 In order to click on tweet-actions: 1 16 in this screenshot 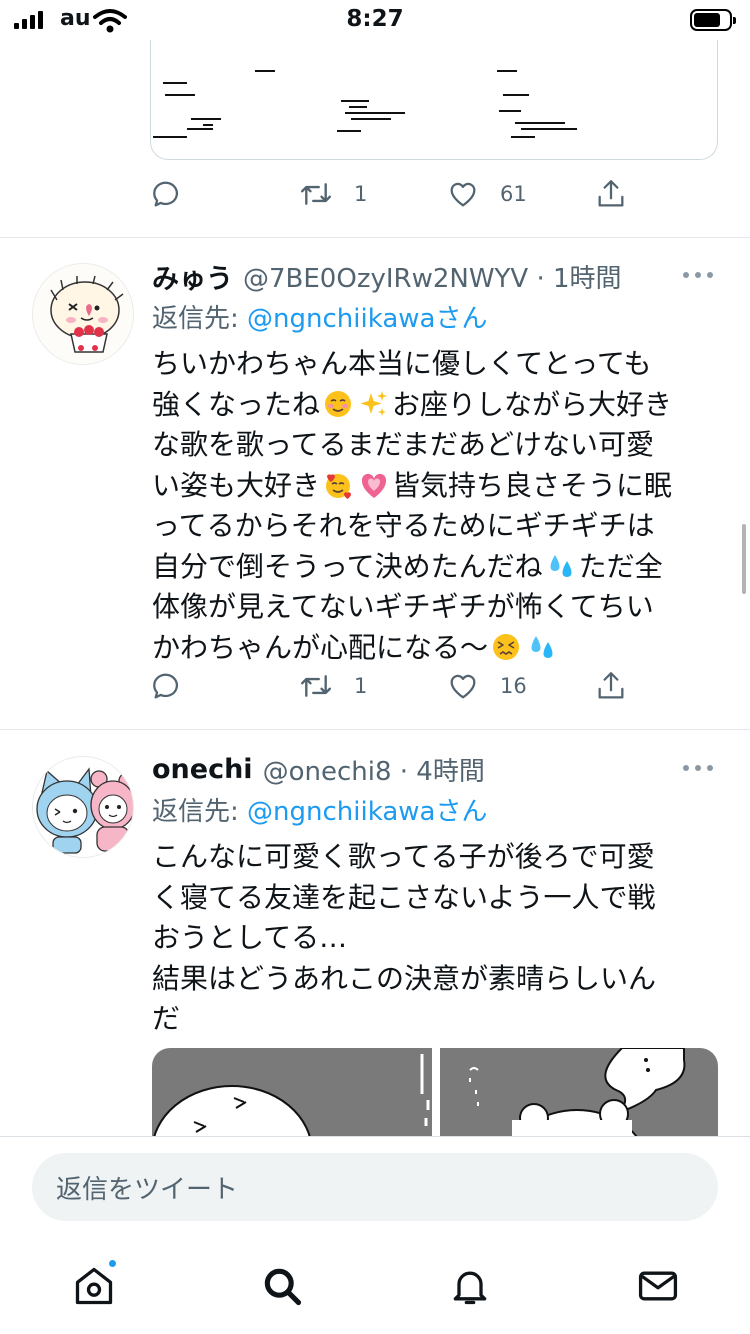, I will do `click(390, 686)`.